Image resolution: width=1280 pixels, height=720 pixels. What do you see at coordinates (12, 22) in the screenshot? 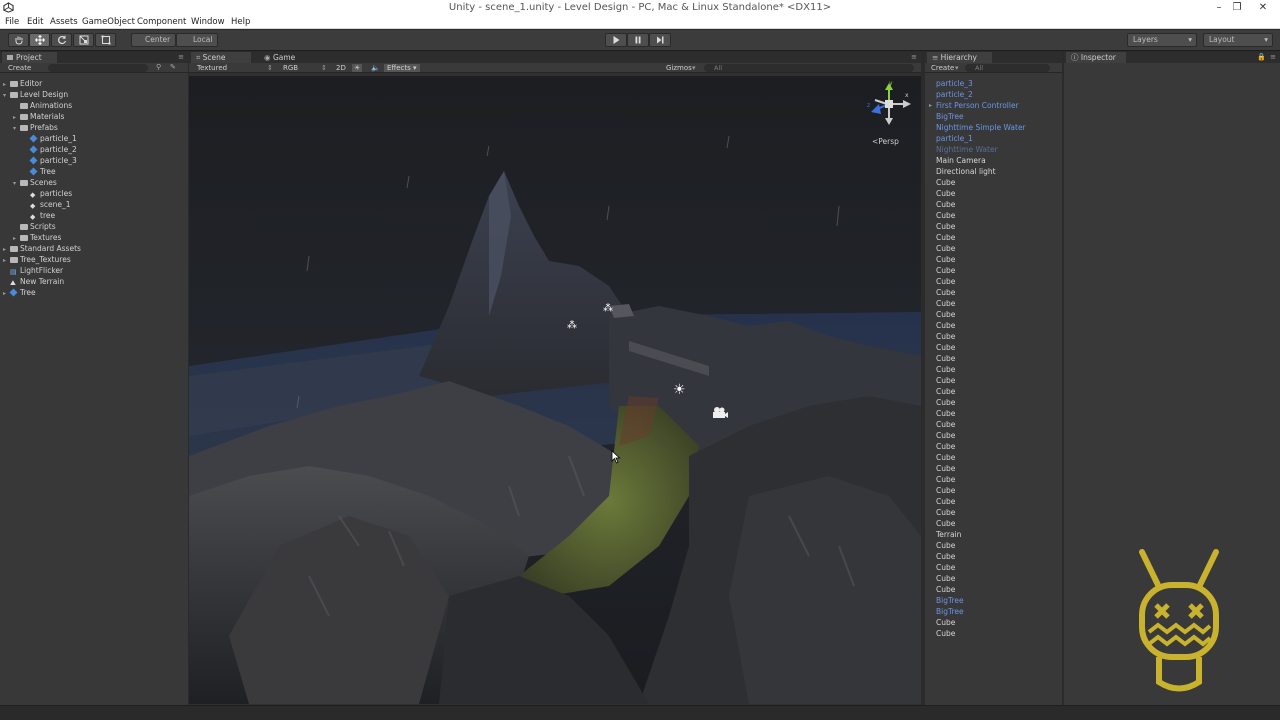
I see `menu-file: File` at bounding box center [12, 22].